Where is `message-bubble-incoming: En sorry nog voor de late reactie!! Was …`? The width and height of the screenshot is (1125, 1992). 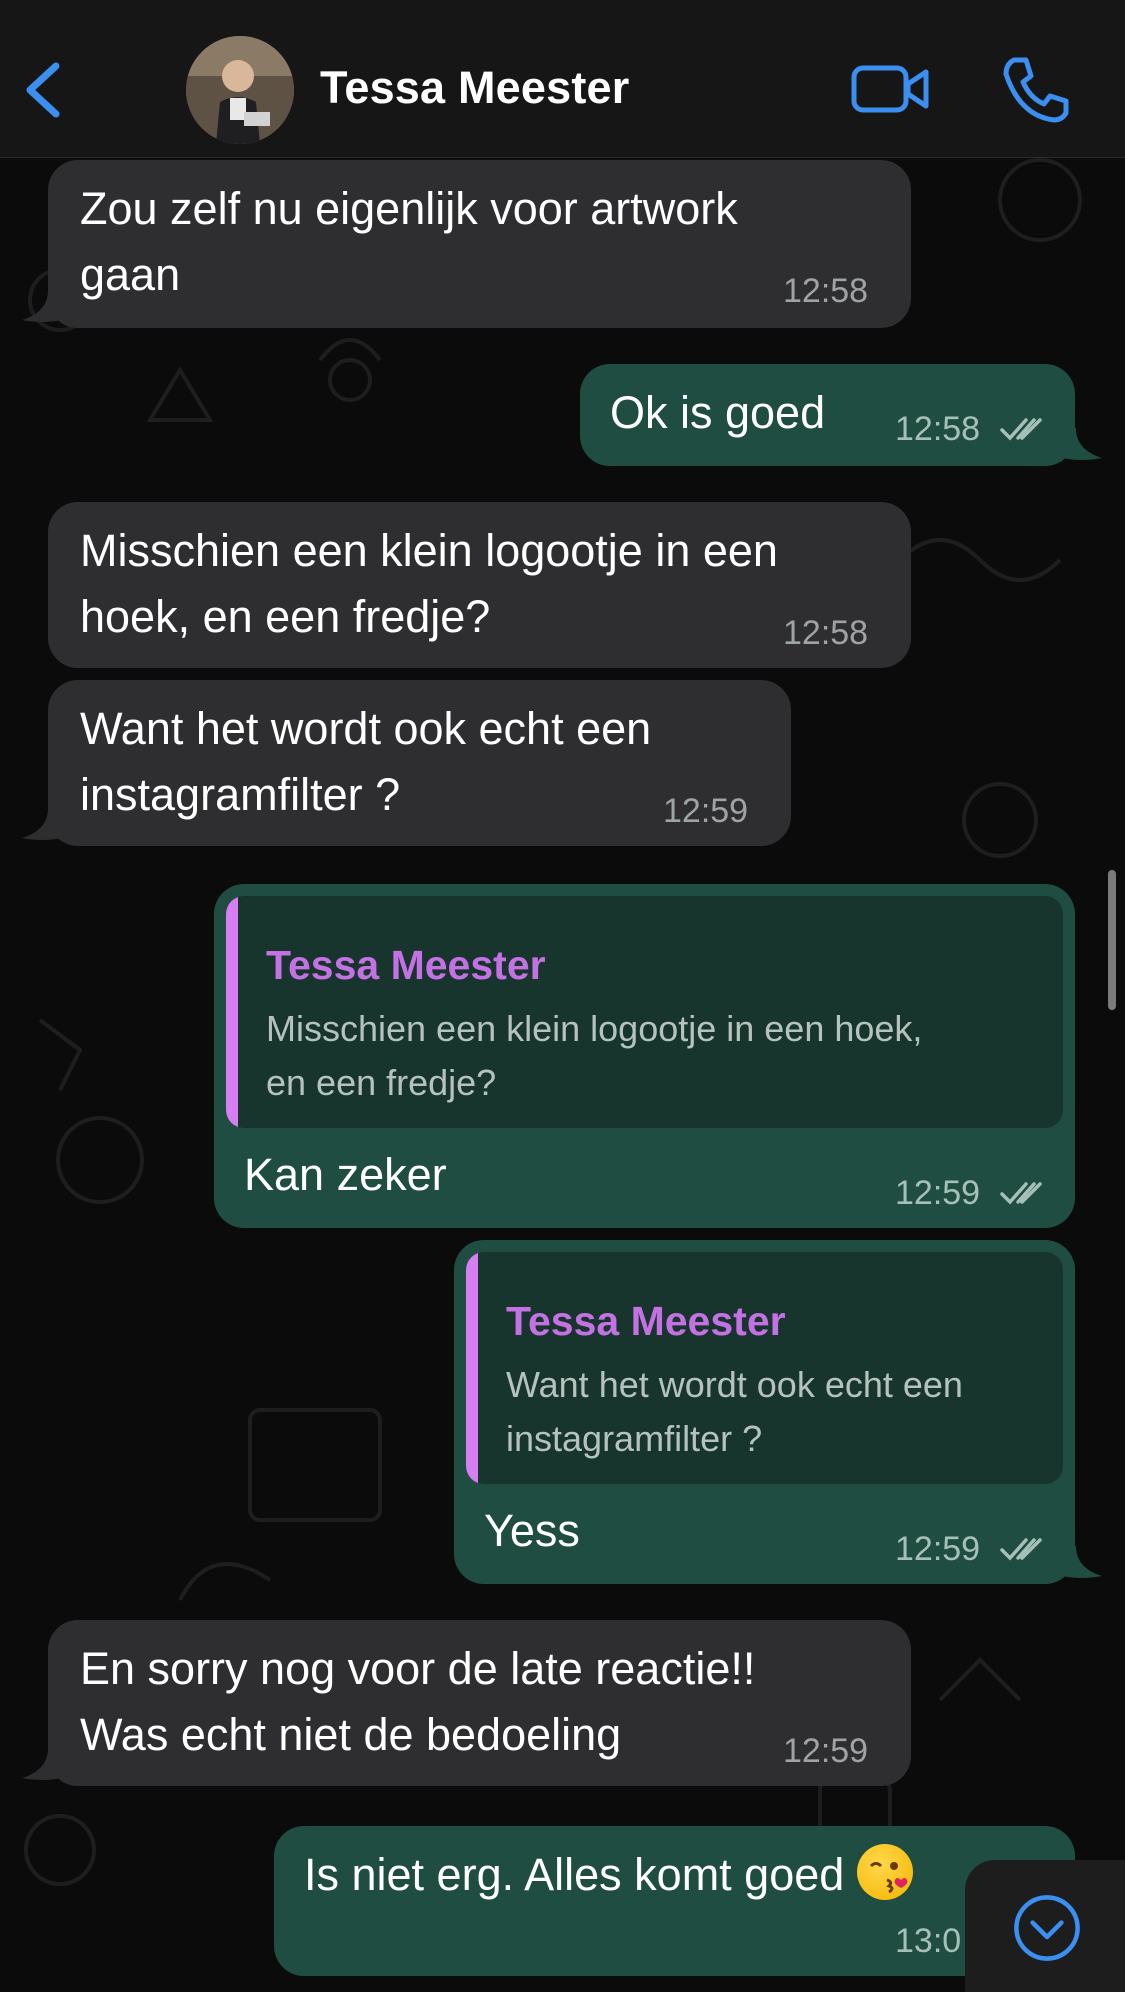 message-bubble-incoming: En sorry nog voor de late reactie!! Was … is located at coordinates (479, 1703).